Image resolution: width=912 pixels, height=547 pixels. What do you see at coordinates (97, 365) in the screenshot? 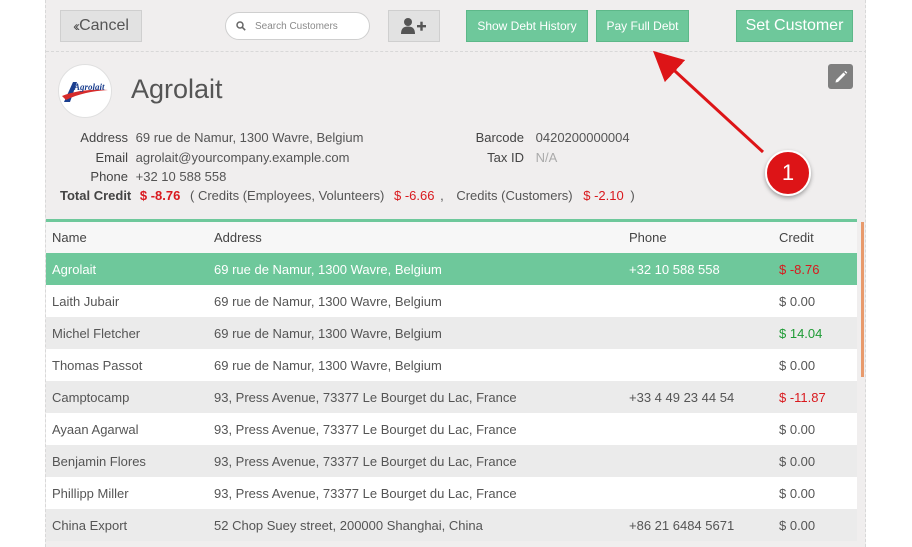
I see `cell-name: Thomas Passot` at bounding box center [97, 365].